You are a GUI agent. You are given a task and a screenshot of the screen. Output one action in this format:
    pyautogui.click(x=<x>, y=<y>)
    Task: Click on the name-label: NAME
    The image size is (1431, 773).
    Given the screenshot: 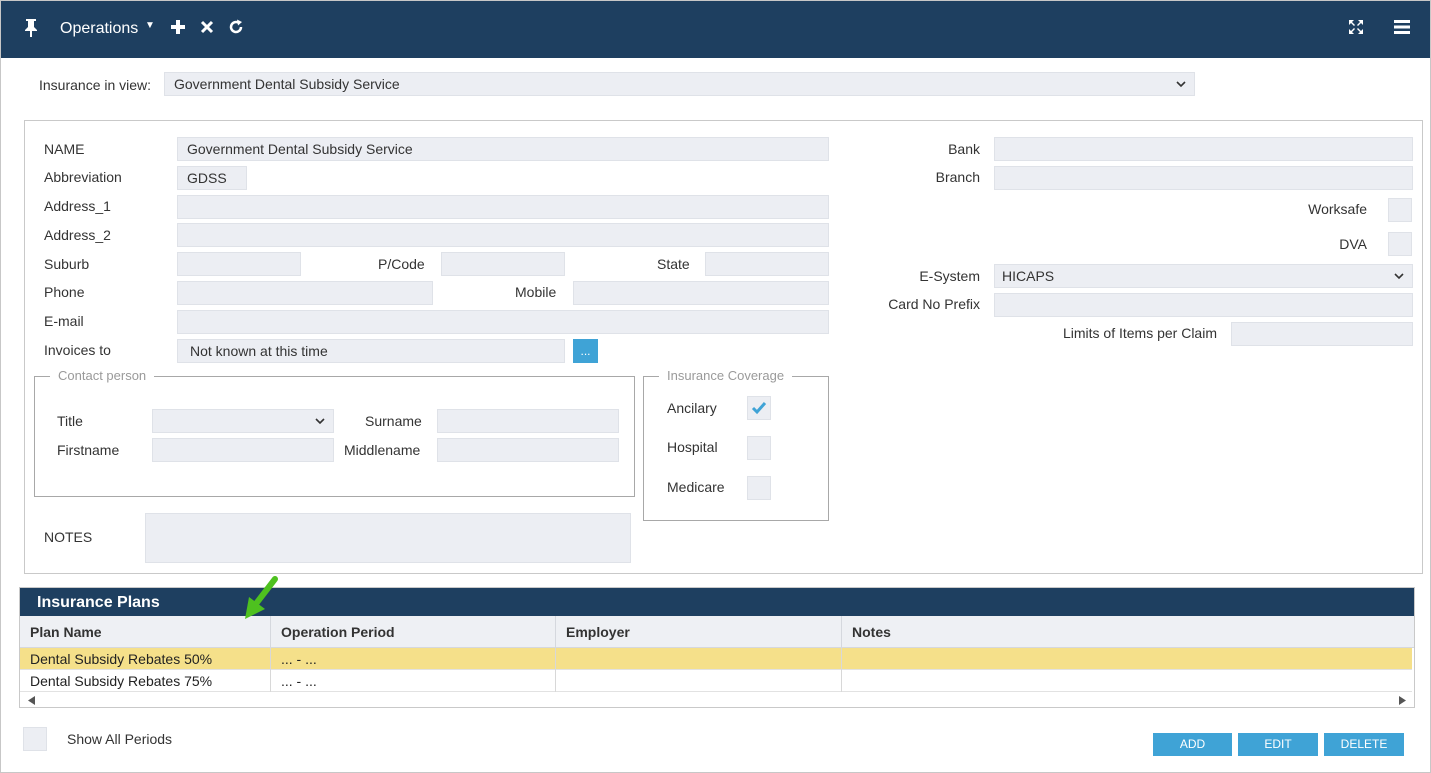 What is the action you would take?
    pyautogui.click(x=64, y=149)
    